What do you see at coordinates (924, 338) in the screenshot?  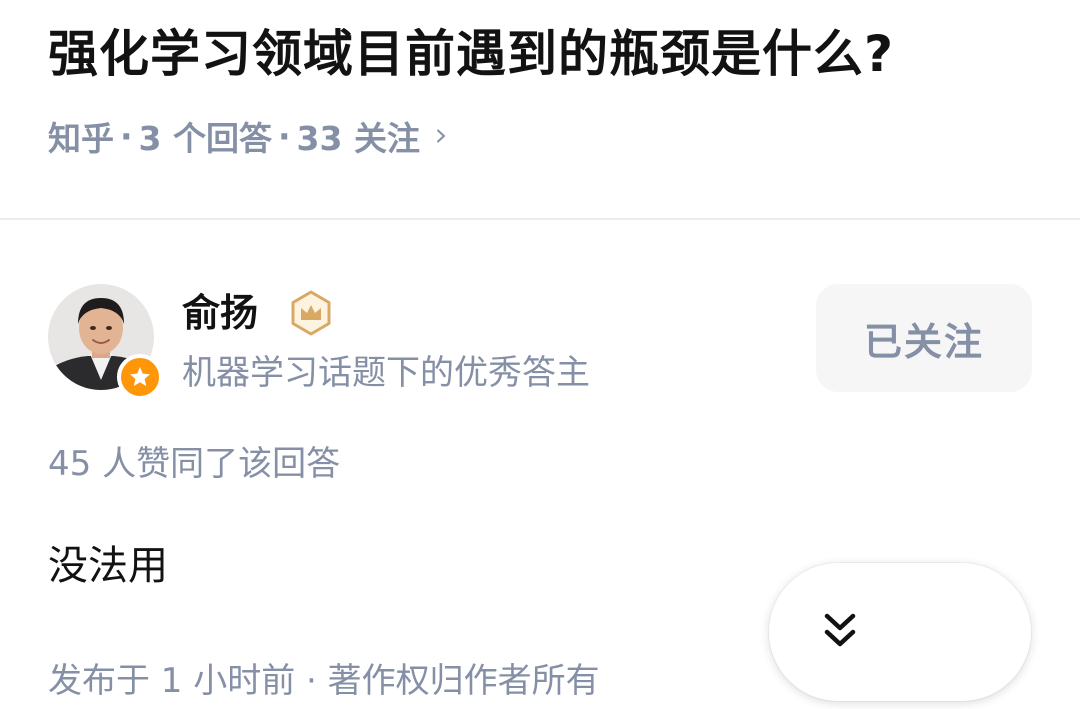 I see `follow-button: 已关注` at bounding box center [924, 338].